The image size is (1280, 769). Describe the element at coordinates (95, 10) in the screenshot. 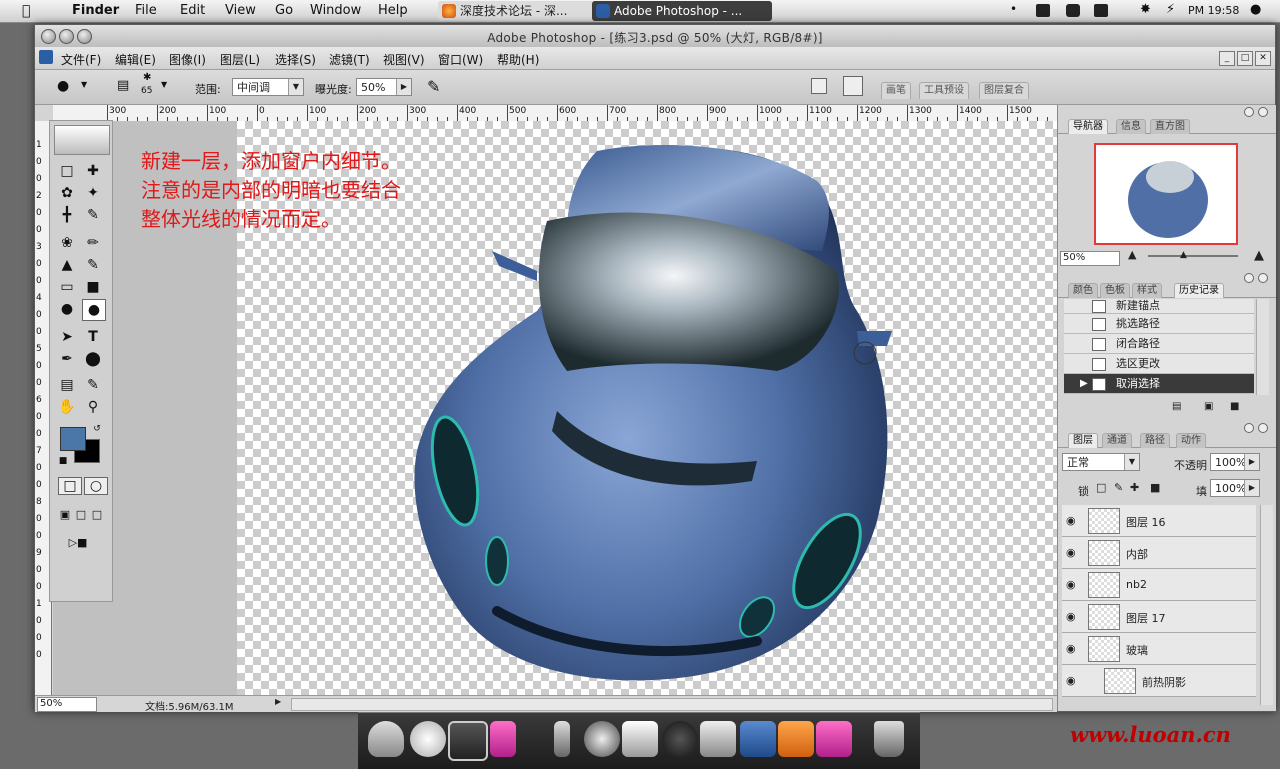

I see `menu-finder: Finder` at that location.